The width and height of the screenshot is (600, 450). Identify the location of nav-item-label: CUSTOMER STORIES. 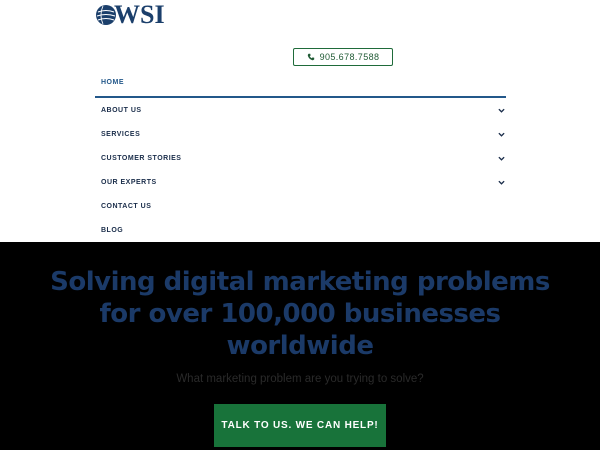
(141, 158).